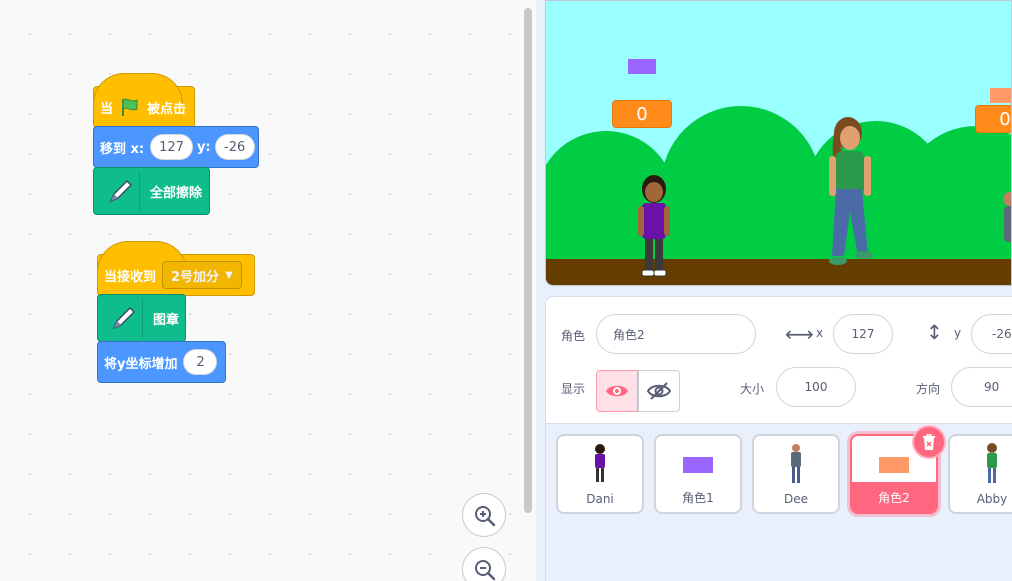 This screenshot has width=1012, height=581. What do you see at coordinates (107, 109) in the screenshot?
I see `when-flag-prefix: 当` at bounding box center [107, 109].